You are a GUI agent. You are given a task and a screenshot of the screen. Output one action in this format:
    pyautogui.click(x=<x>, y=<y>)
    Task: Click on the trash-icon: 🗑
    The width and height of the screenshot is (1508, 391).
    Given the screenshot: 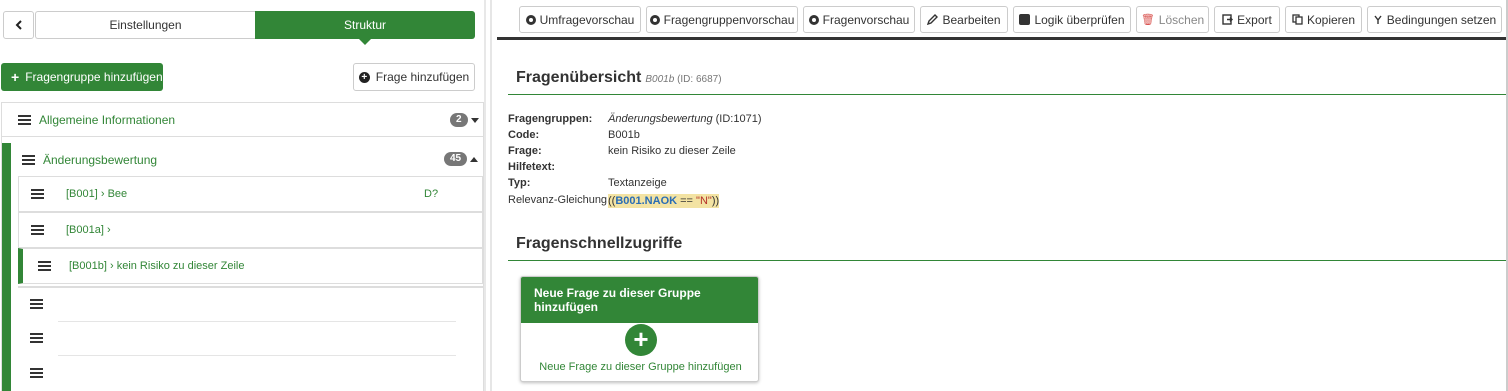 What is the action you would take?
    pyautogui.click(x=1147, y=20)
    